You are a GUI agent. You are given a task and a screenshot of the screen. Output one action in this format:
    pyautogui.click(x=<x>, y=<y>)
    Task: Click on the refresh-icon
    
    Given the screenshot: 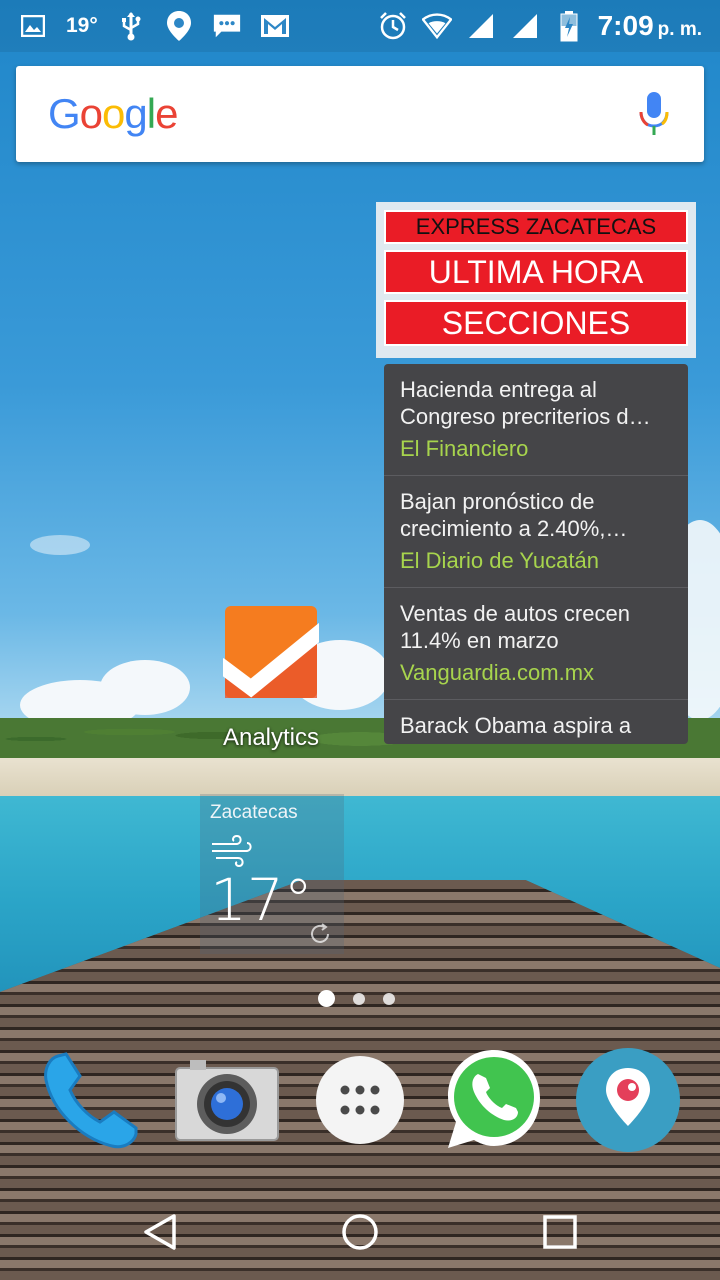 What is the action you would take?
    pyautogui.click(x=320, y=934)
    